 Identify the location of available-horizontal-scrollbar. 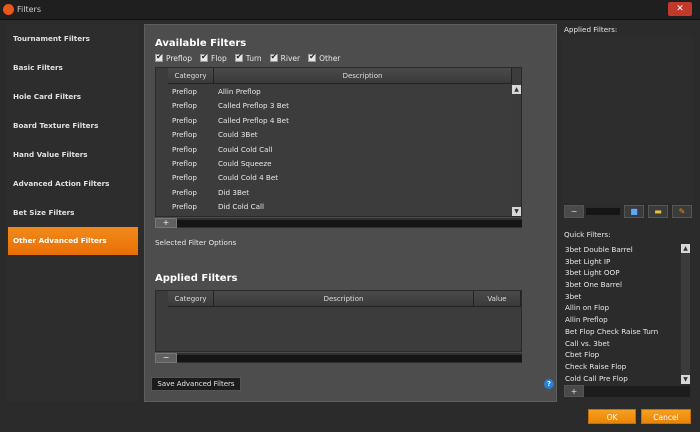
(349, 223).